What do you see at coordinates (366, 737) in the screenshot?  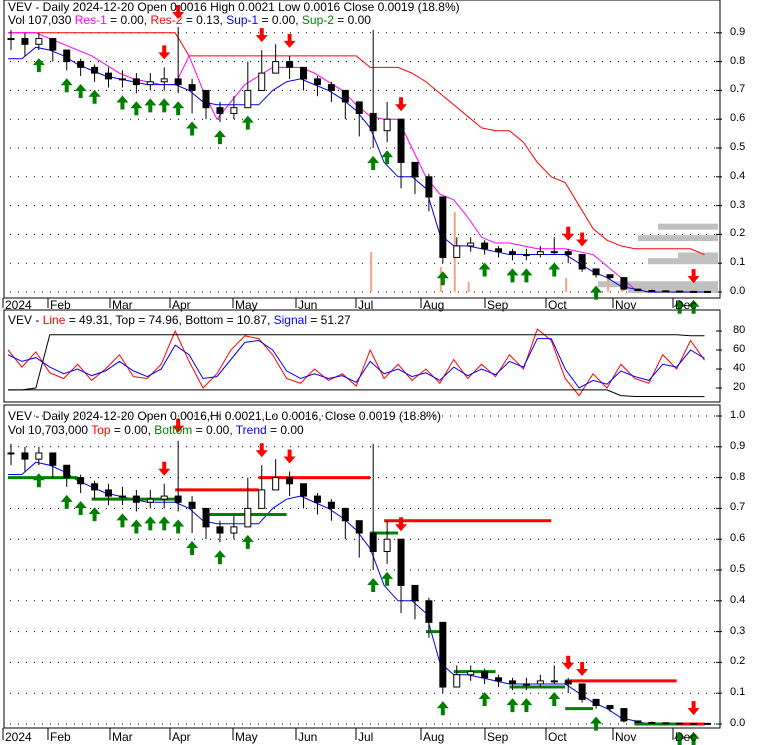 I see `x-month-label: Jul` at bounding box center [366, 737].